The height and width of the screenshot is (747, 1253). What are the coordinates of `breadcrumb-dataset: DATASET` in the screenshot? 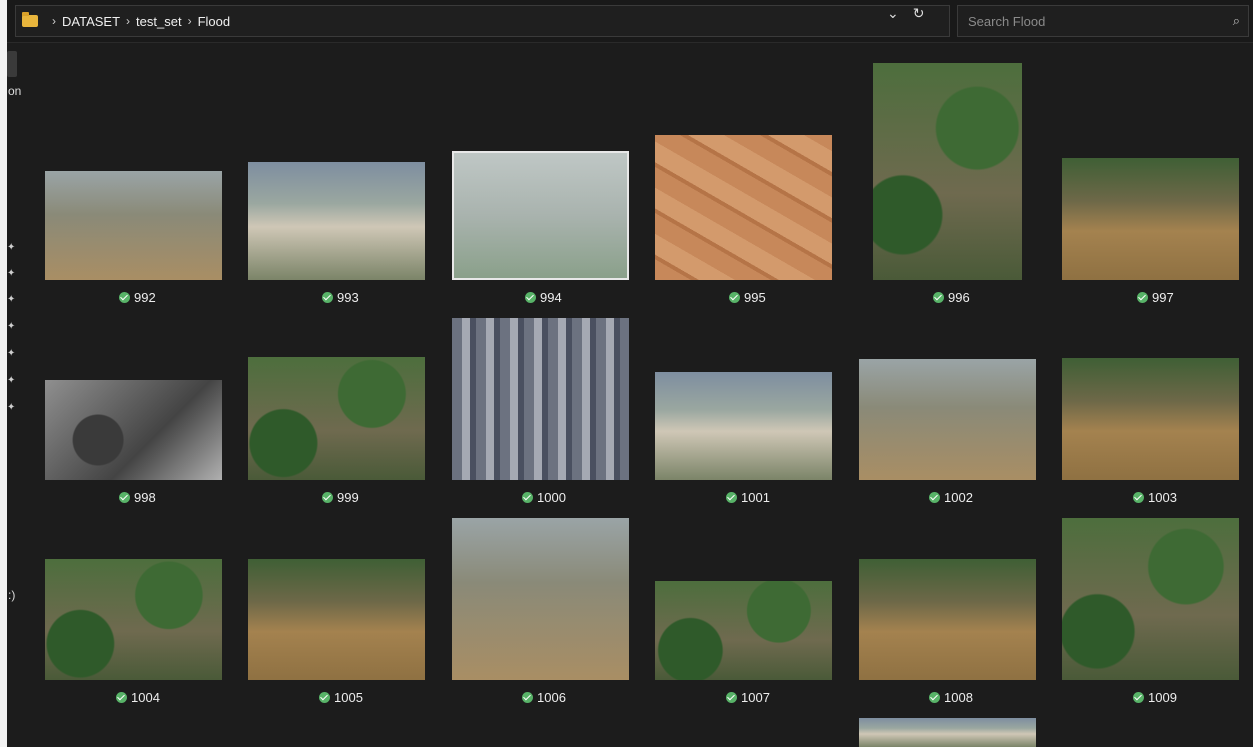 It's located at (91, 21).